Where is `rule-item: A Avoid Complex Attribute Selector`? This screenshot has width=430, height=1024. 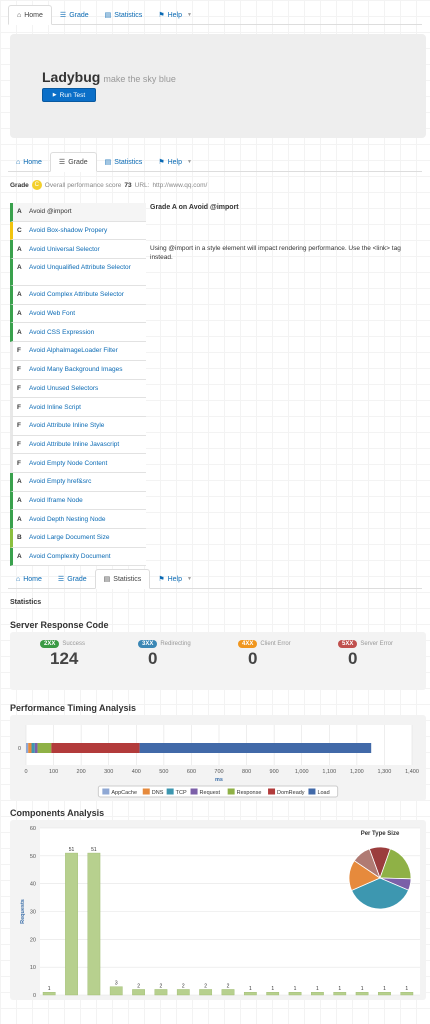
rule-item: A Avoid Complex Attribute Selector is located at coordinates (78, 295).